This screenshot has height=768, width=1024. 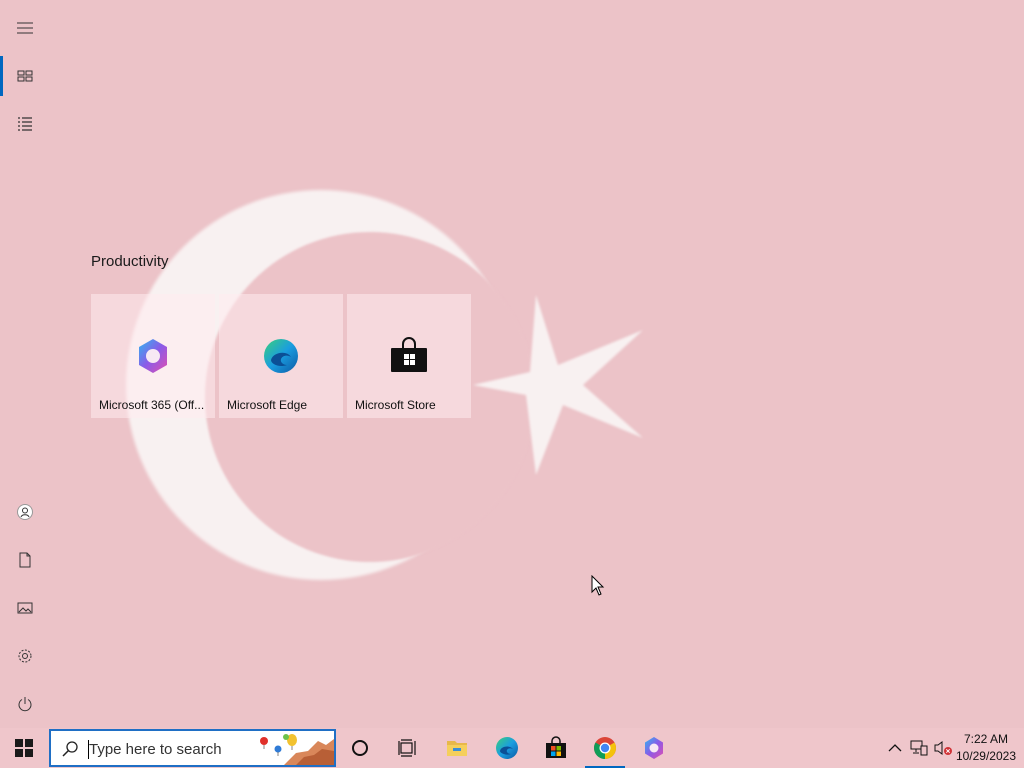 I want to click on account-button, so click(x=25, y=512).